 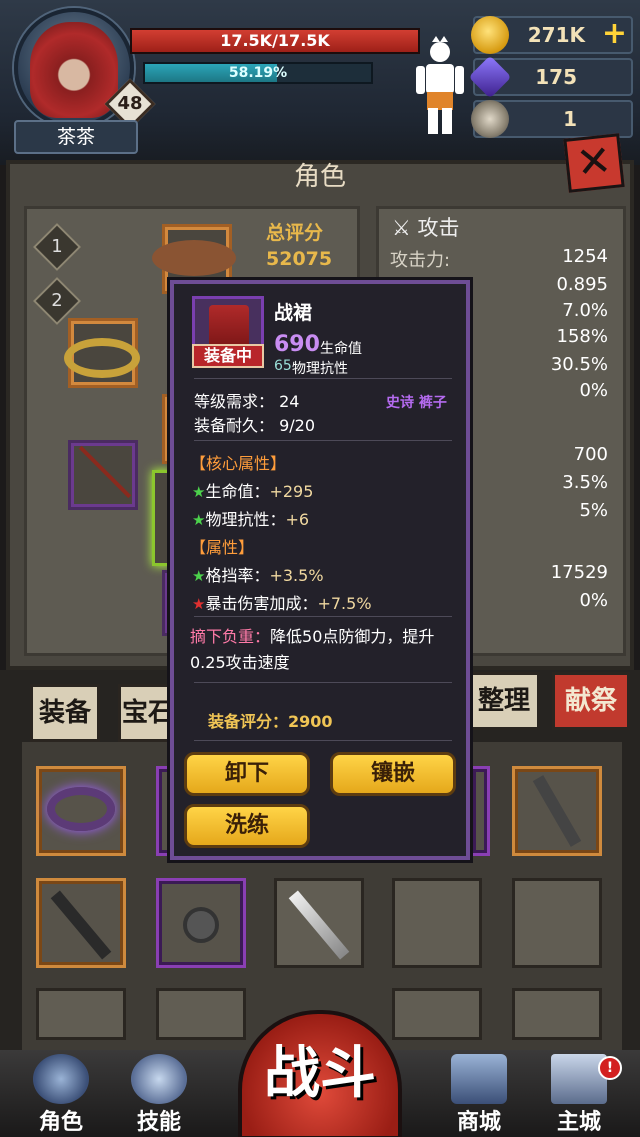 I want to click on core-attr-value: +6, so click(x=297, y=519).